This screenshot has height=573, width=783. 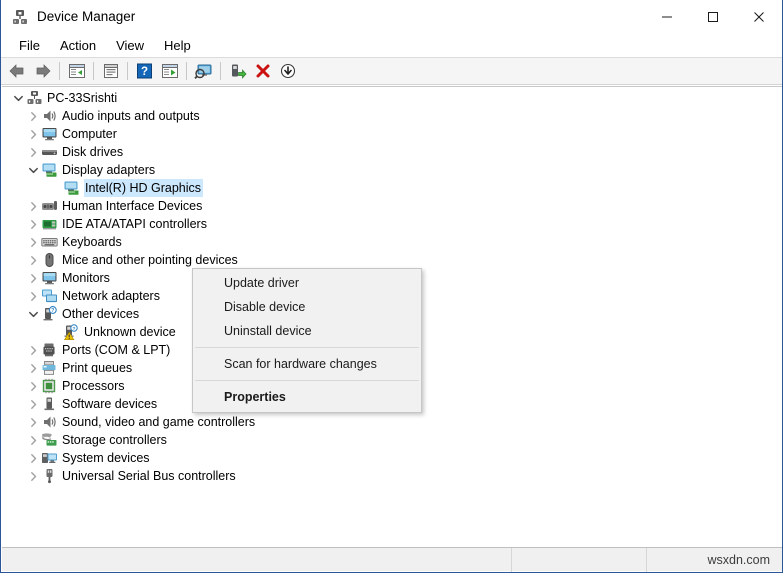 What do you see at coordinates (110, 404) in the screenshot?
I see `tree-item-label: Software devices` at bounding box center [110, 404].